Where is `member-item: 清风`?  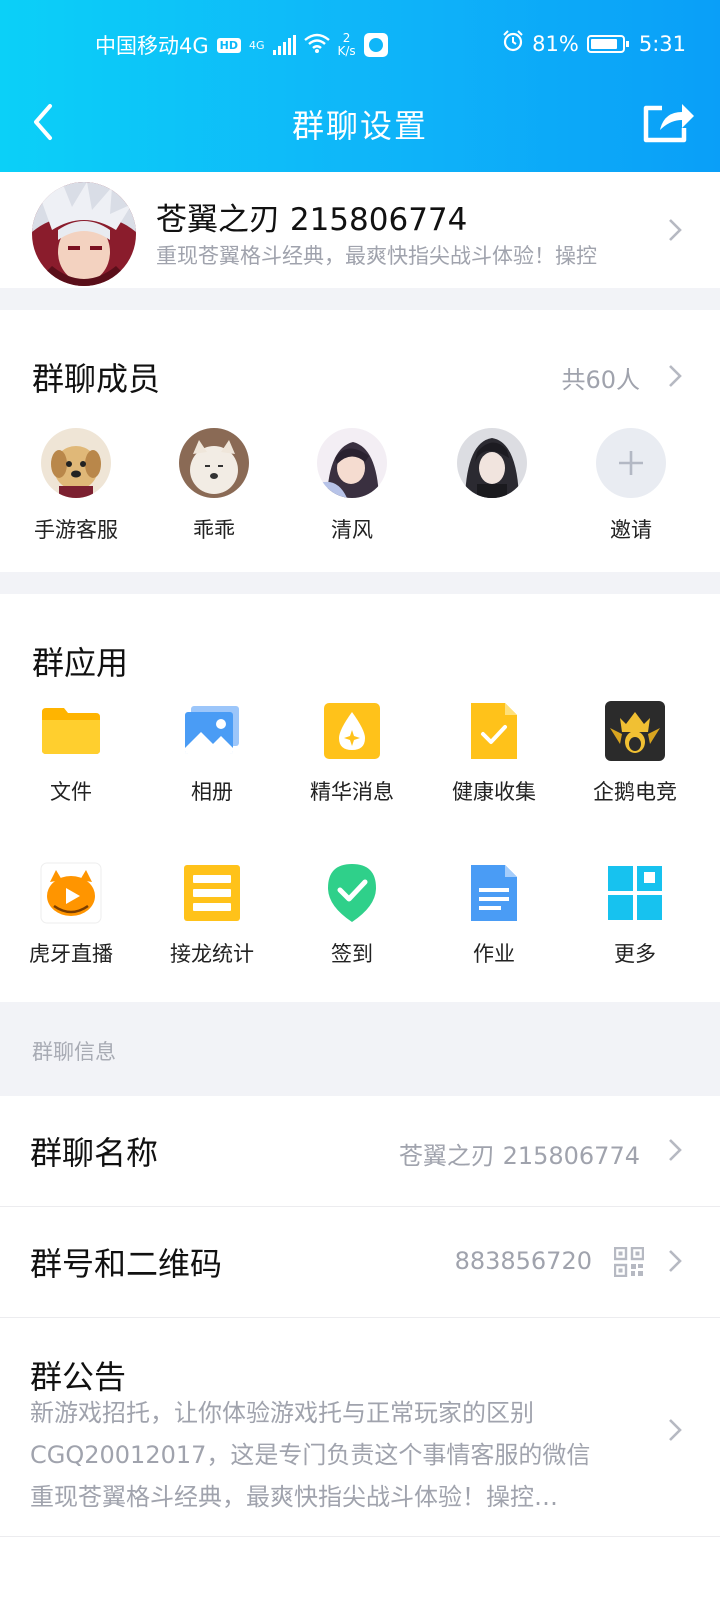
member-item: 清风 is located at coordinates (352, 486).